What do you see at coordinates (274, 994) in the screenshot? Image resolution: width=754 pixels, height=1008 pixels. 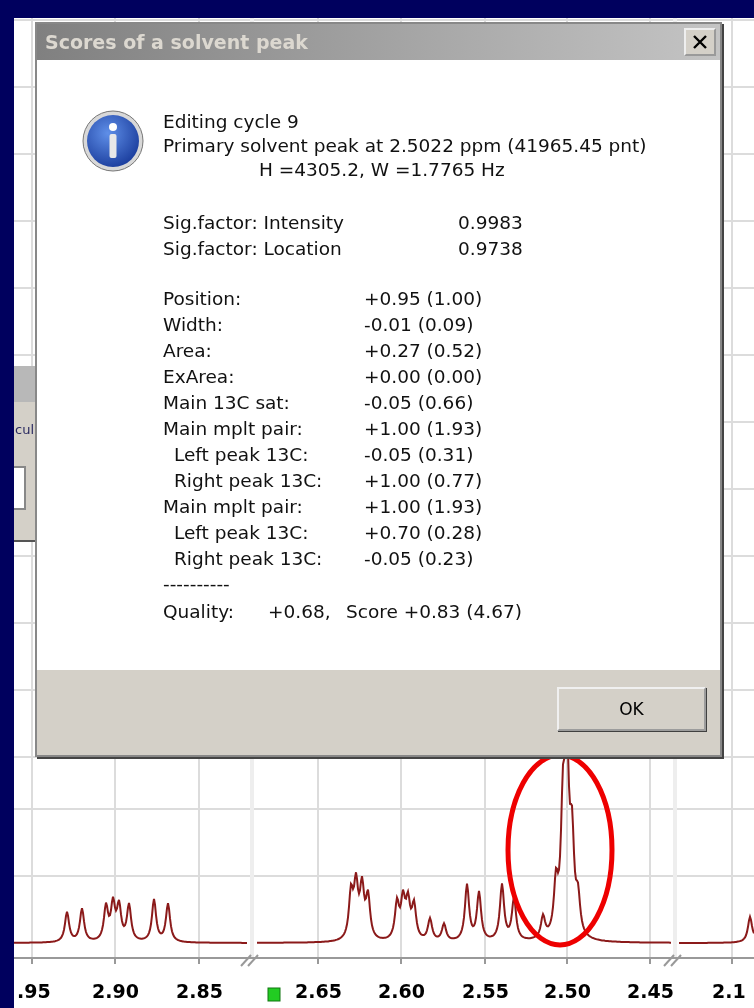 I see `marker-icon` at bounding box center [274, 994].